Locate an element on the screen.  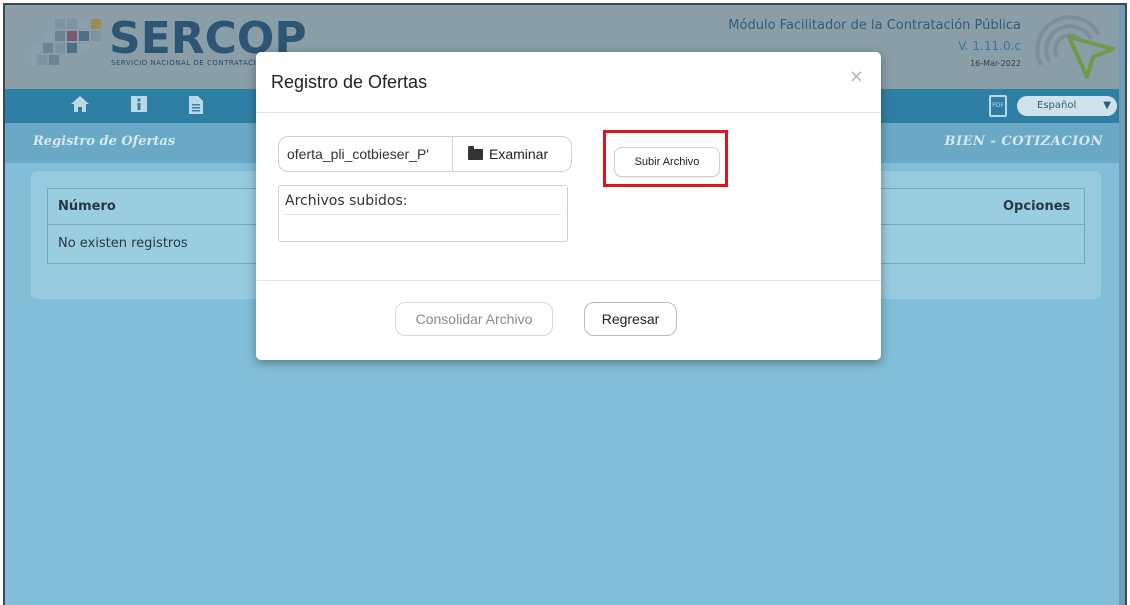
browse-button: Examinar is located at coordinates (512, 154).